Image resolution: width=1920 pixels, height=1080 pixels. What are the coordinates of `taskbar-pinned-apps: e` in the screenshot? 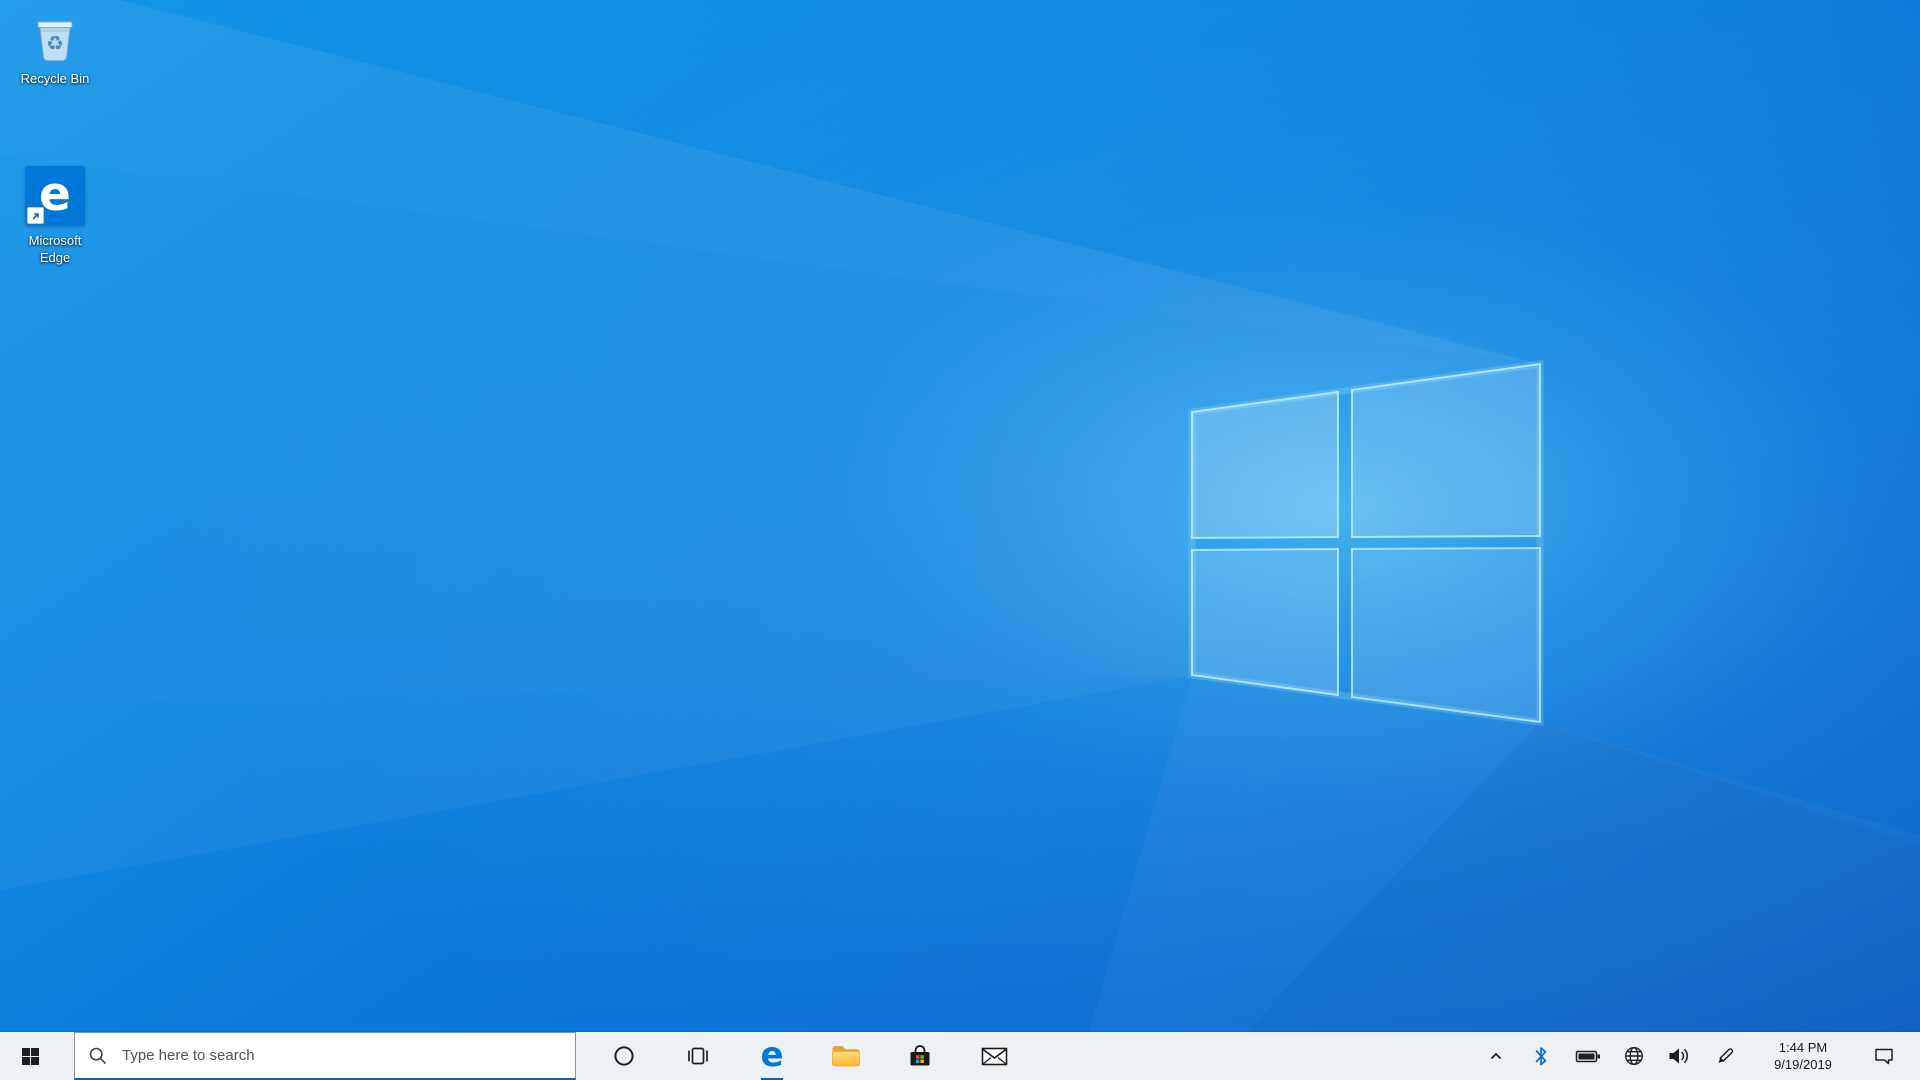 It's located at (809, 1056).